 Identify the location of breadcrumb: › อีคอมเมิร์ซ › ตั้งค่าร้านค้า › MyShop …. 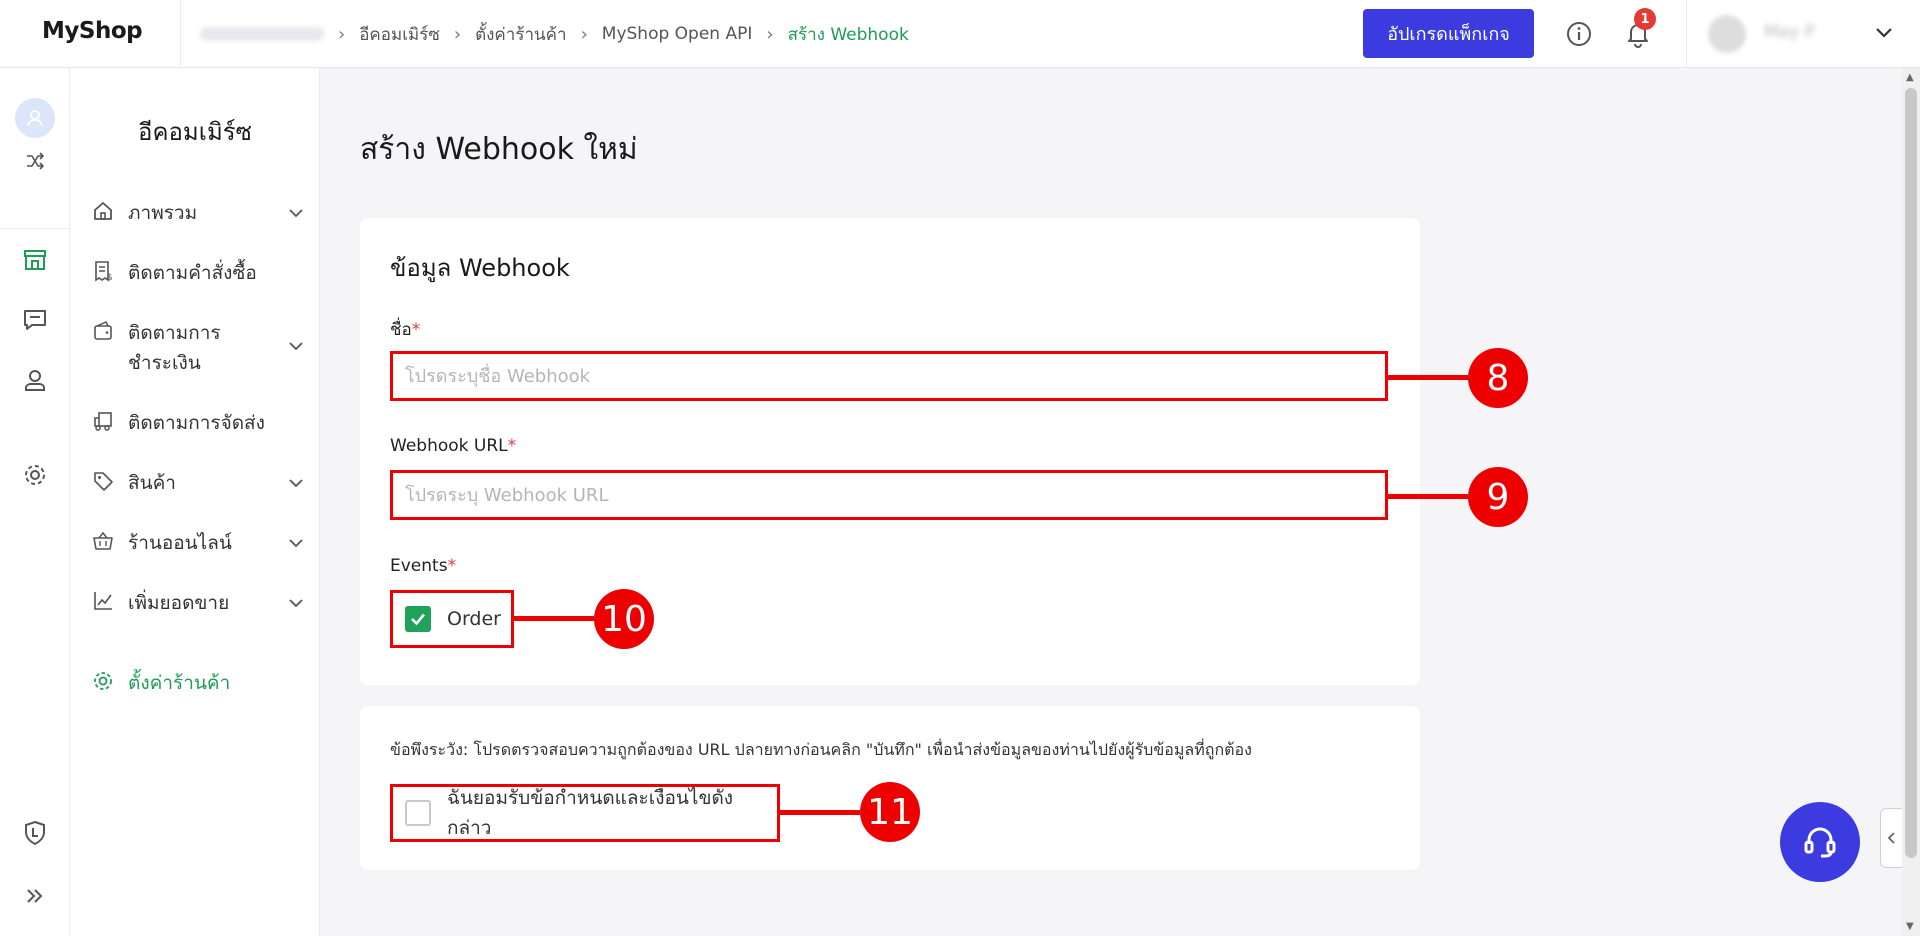
(554, 34).